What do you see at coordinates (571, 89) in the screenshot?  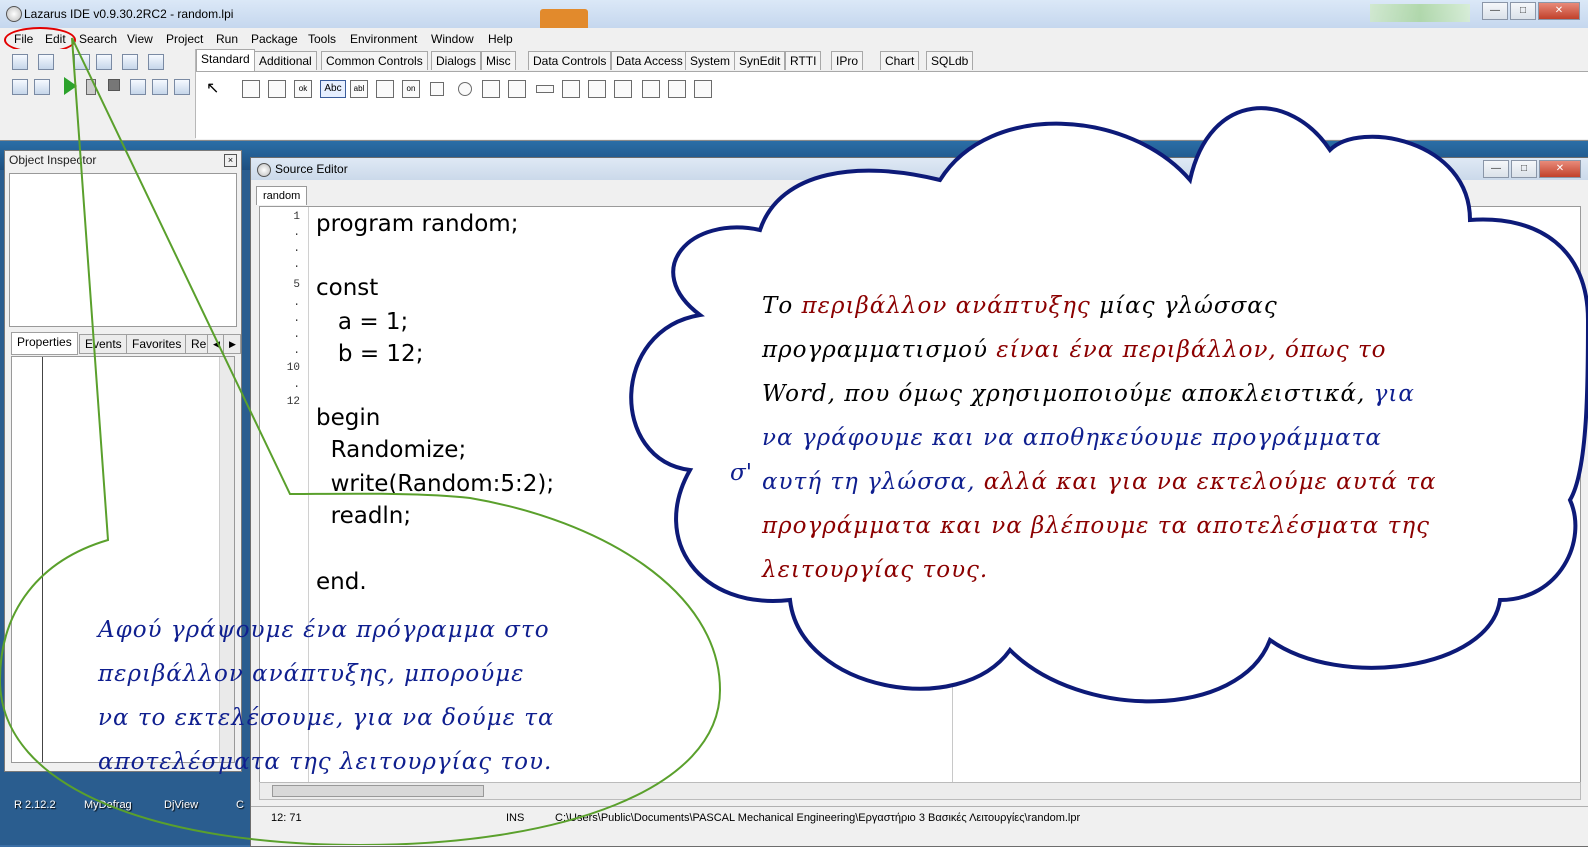 I see `groupbox-component-icon` at bounding box center [571, 89].